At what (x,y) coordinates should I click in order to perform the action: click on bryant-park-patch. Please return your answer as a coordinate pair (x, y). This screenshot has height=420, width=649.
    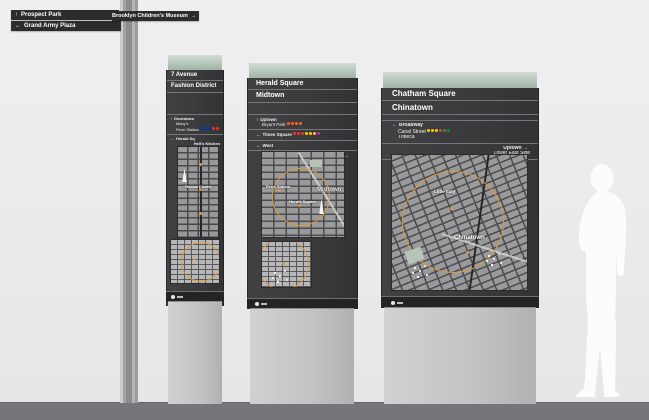
    Looking at the image, I should click on (316, 163).